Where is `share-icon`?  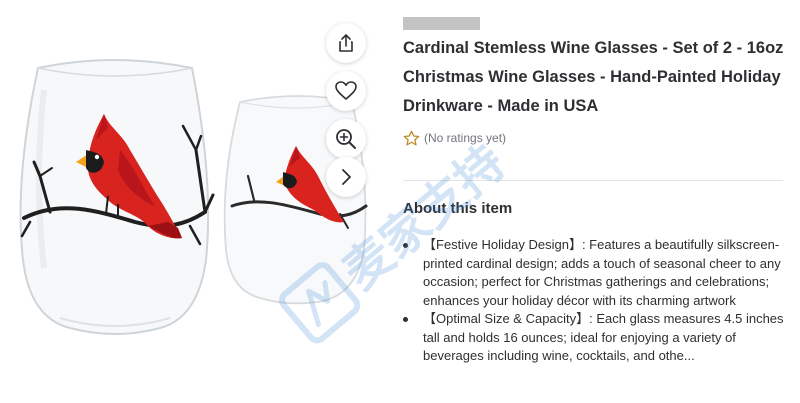
share-icon is located at coordinates (346, 43).